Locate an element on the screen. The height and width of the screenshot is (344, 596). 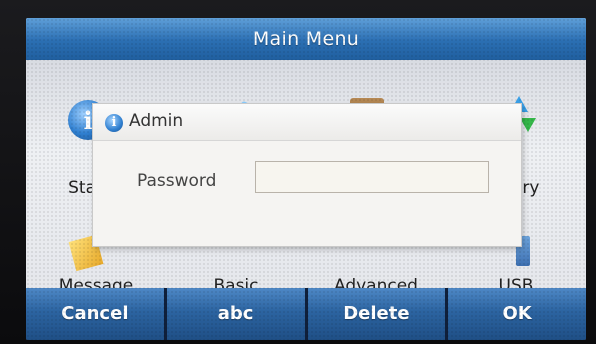
delete-button: Delete is located at coordinates (376, 314).